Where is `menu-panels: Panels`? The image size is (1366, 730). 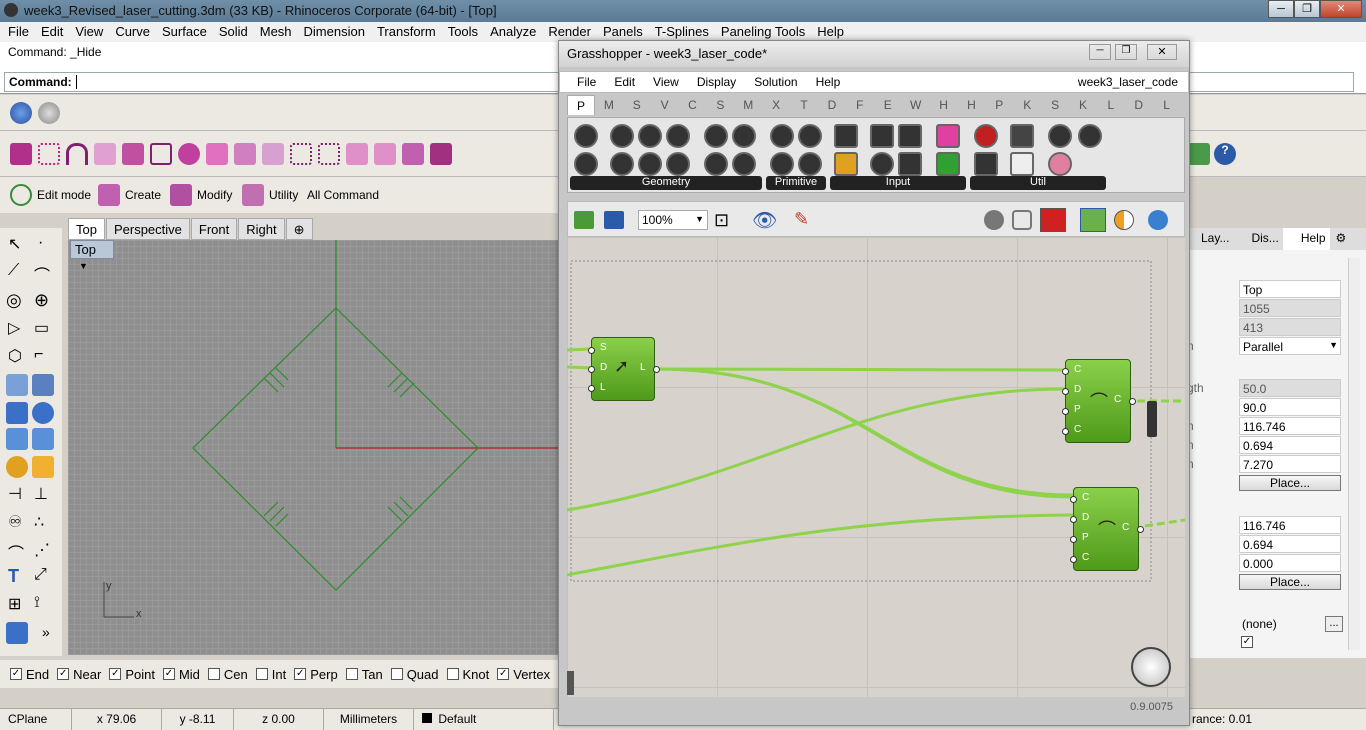
menu-panels: Panels is located at coordinates (623, 32).